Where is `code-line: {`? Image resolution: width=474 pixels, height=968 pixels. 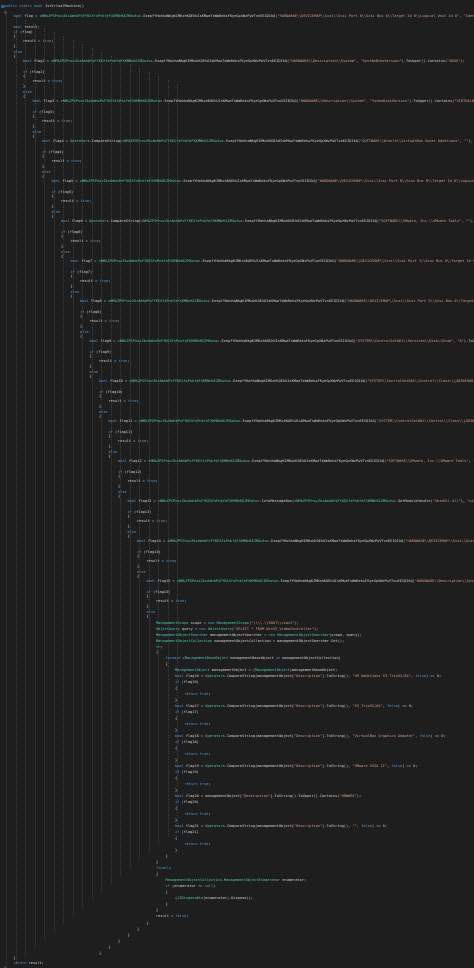
code-line: { is located at coordinates (147, 616).